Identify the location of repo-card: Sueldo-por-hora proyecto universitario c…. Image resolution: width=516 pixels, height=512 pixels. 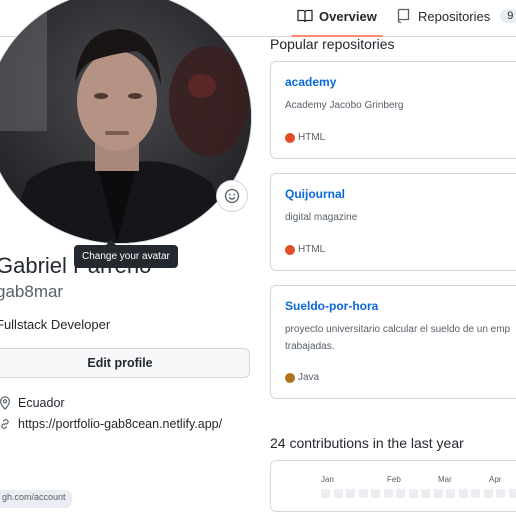
(393, 342).